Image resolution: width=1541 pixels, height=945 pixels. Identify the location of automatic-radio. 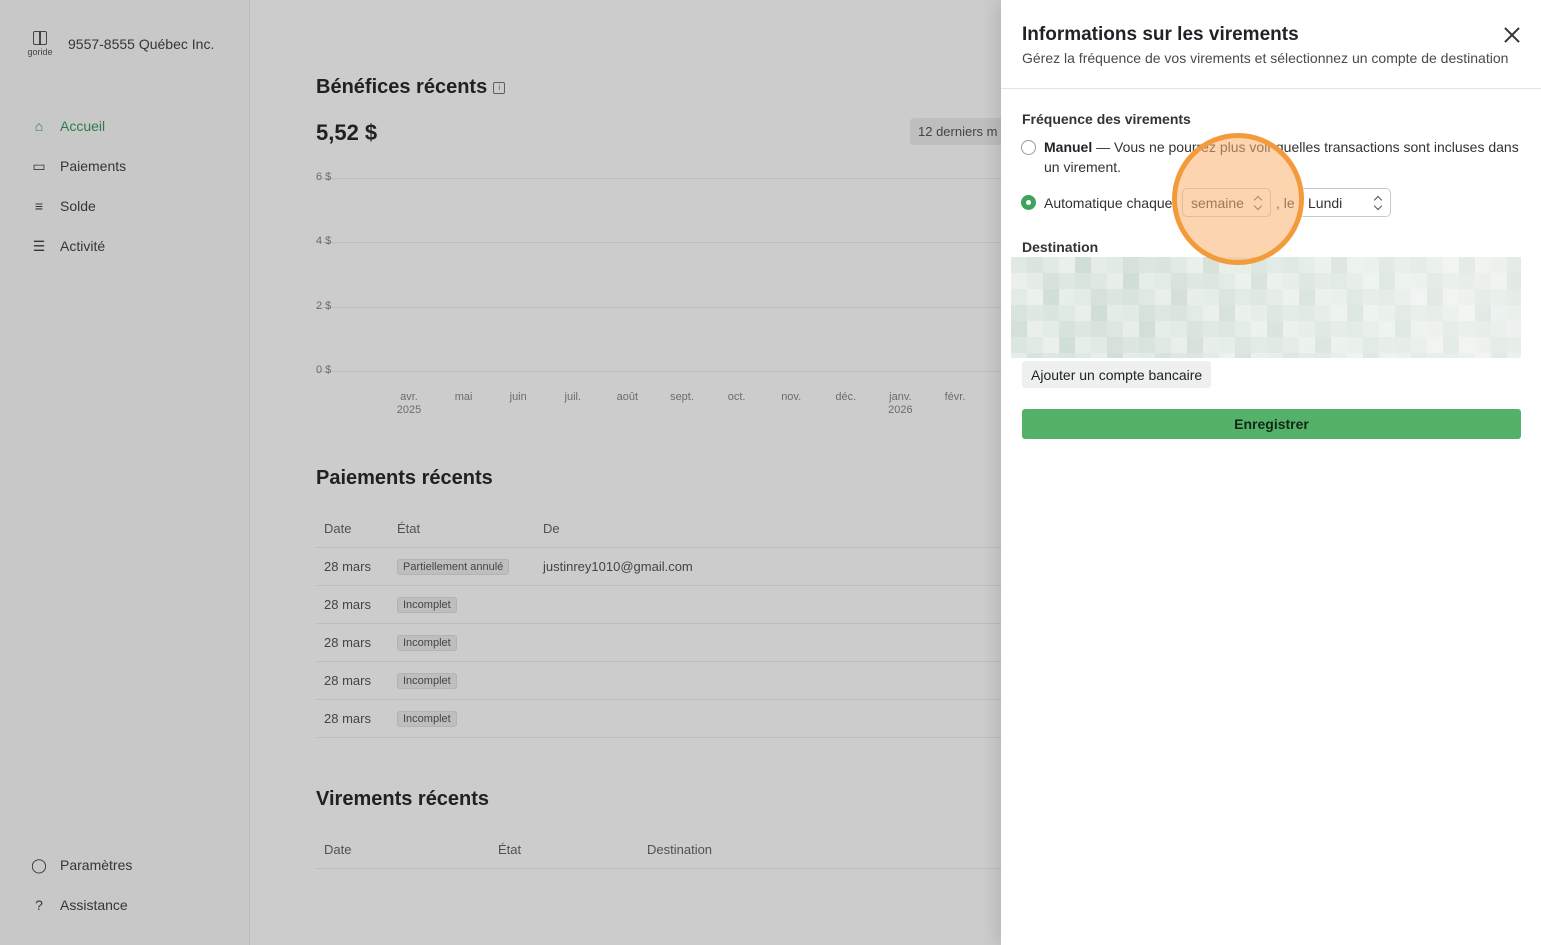
(1028, 202).